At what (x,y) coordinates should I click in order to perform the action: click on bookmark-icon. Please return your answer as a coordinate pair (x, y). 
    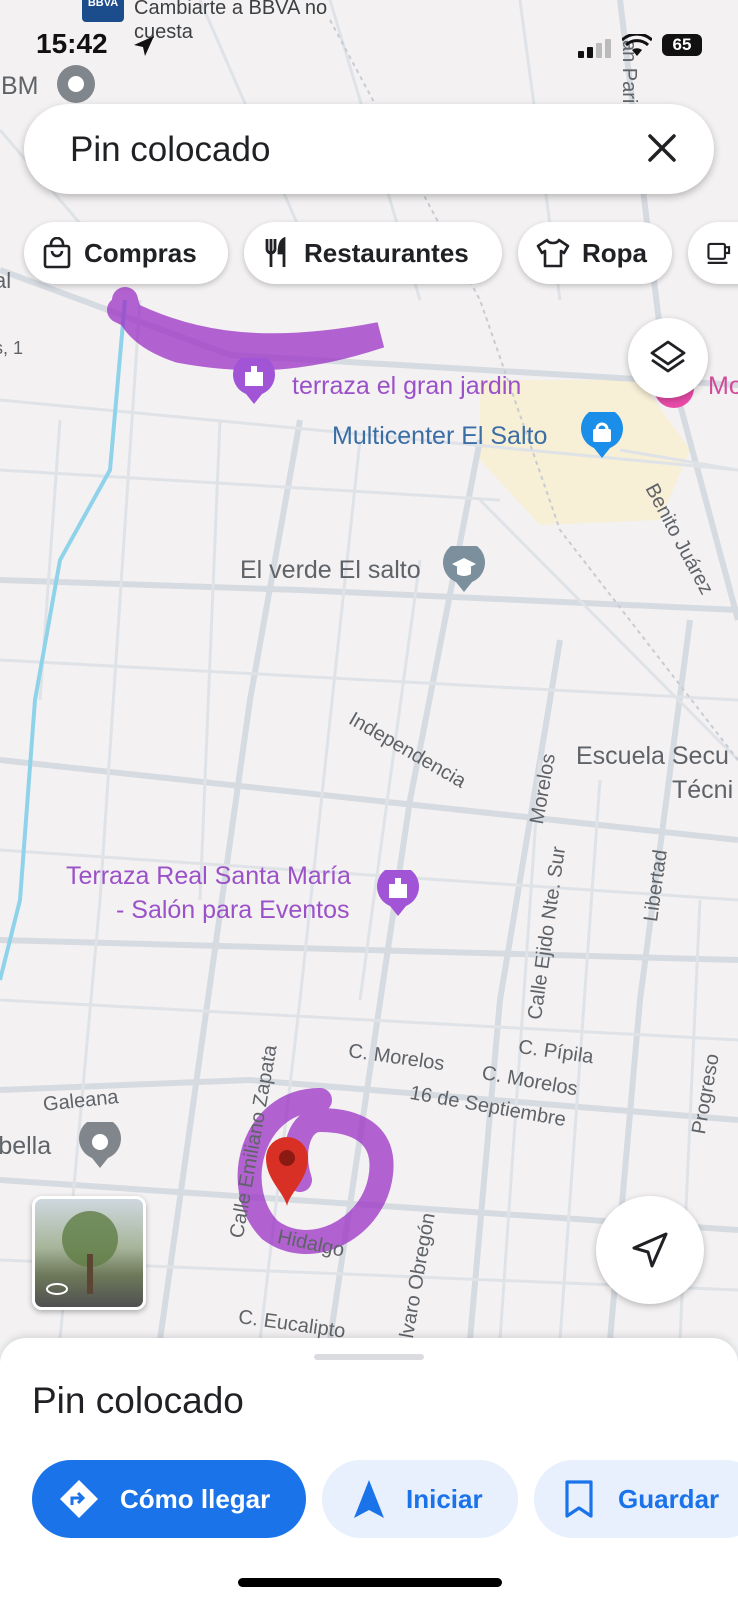
    Looking at the image, I should click on (579, 1499).